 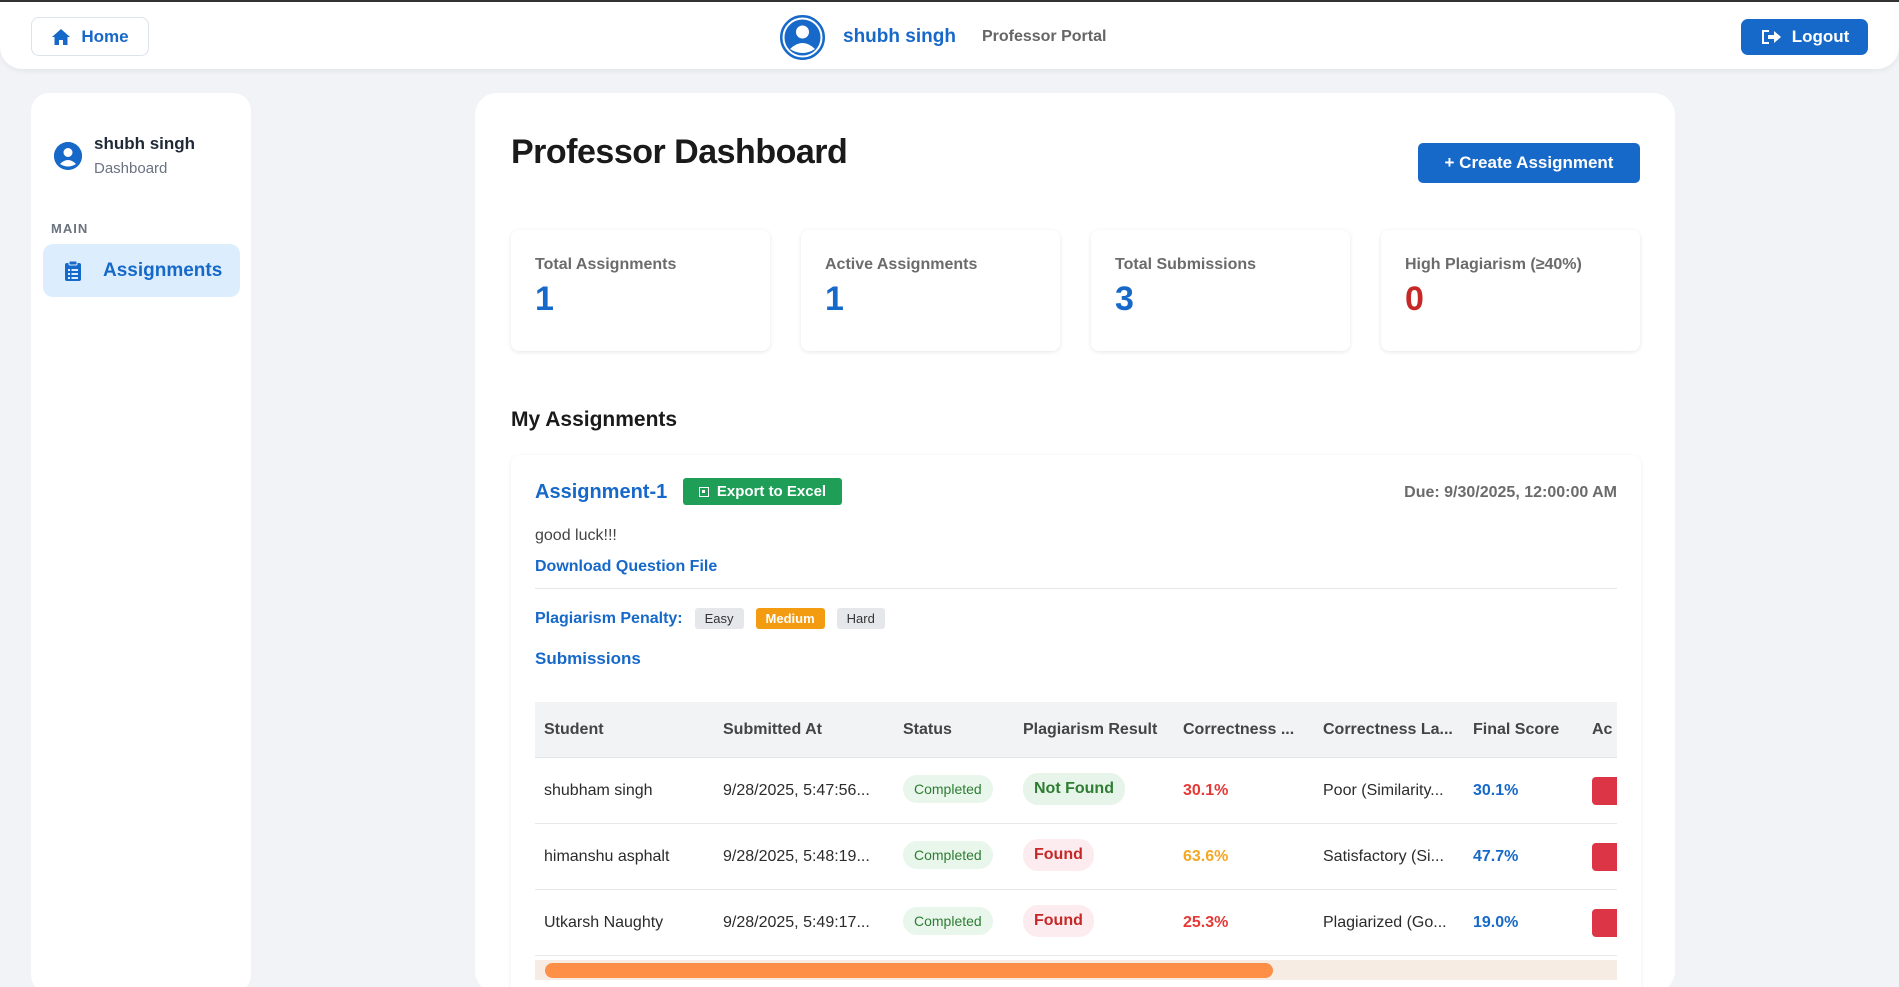 I want to click on stat-label: High Plagiarism (≥40%), so click(x=1493, y=264).